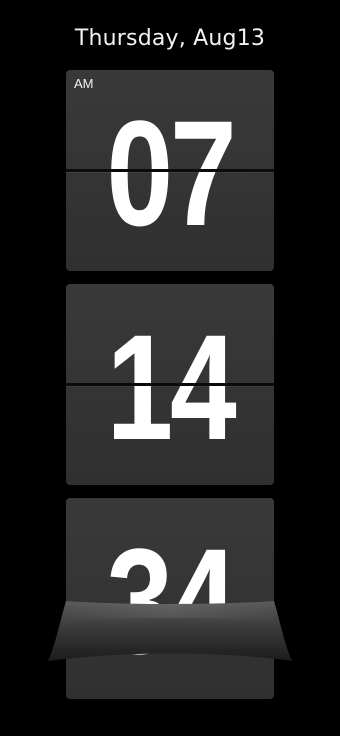 Image resolution: width=340 pixels, height=736 pixels. What do you see at coordinates (170, 631) in the screenshot?
I see `flipping-page-flap` at bounding box center [170, 631].